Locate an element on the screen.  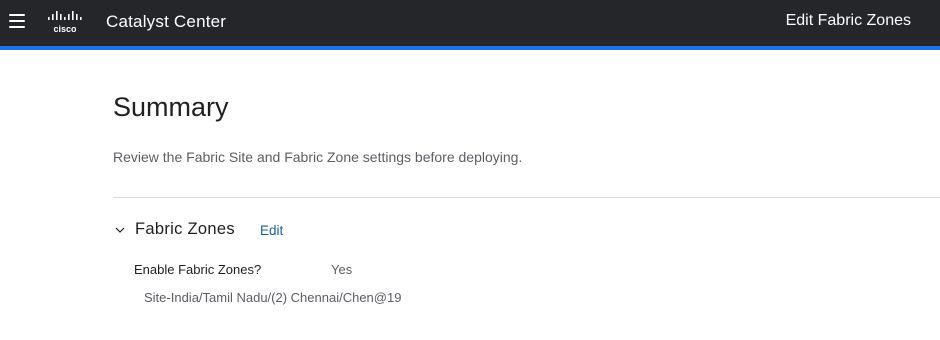
hamburger-menu-icon is located at coordinates (17, 21).